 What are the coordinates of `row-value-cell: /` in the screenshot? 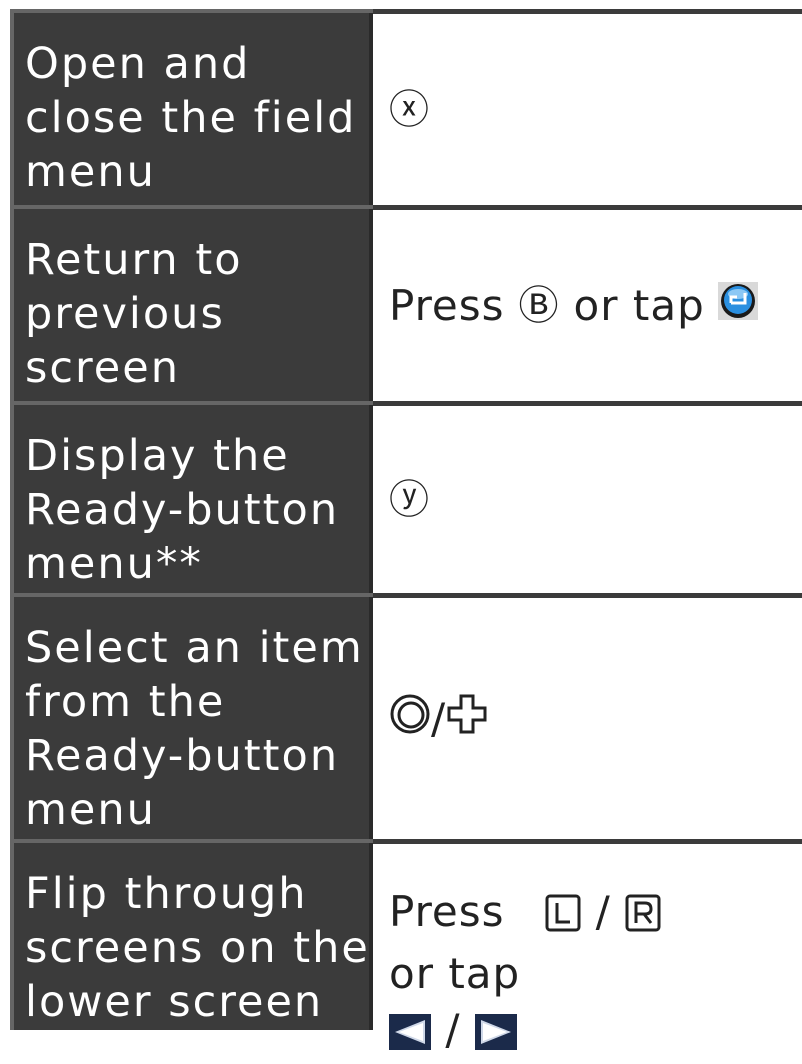 It's located at (587, 716).